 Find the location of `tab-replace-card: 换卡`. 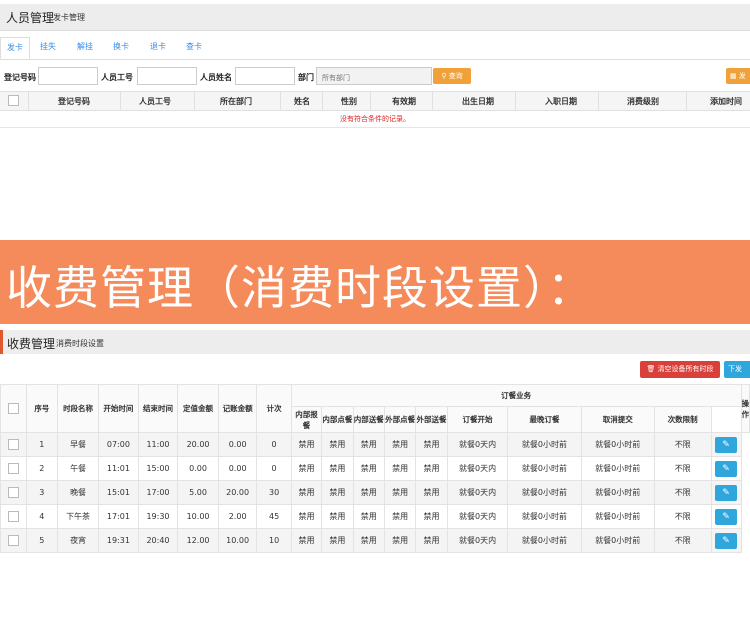

tab-replace-card: 换卡 is located at coordinates (121, 46).